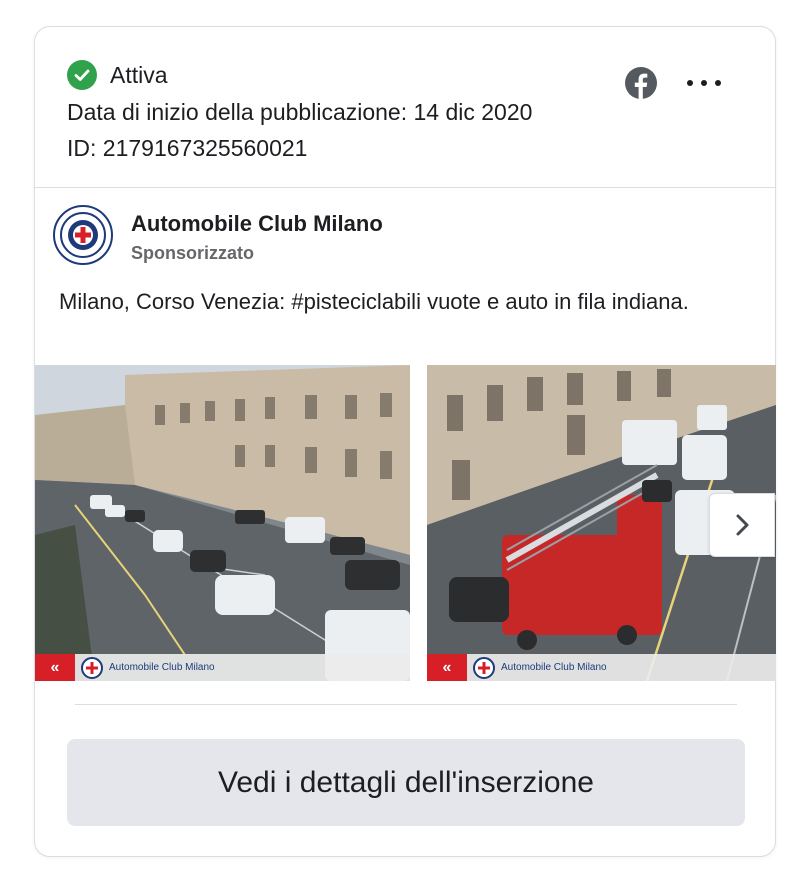 This screenshot has height=888, width=804. I want to click on page-avatar, so click(83, 235).